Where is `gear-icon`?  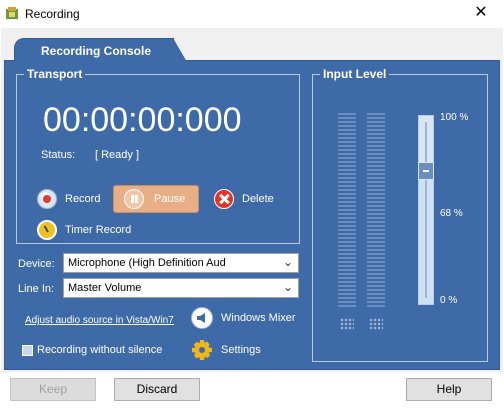
gear-icon is located at coordinates (202, 350).